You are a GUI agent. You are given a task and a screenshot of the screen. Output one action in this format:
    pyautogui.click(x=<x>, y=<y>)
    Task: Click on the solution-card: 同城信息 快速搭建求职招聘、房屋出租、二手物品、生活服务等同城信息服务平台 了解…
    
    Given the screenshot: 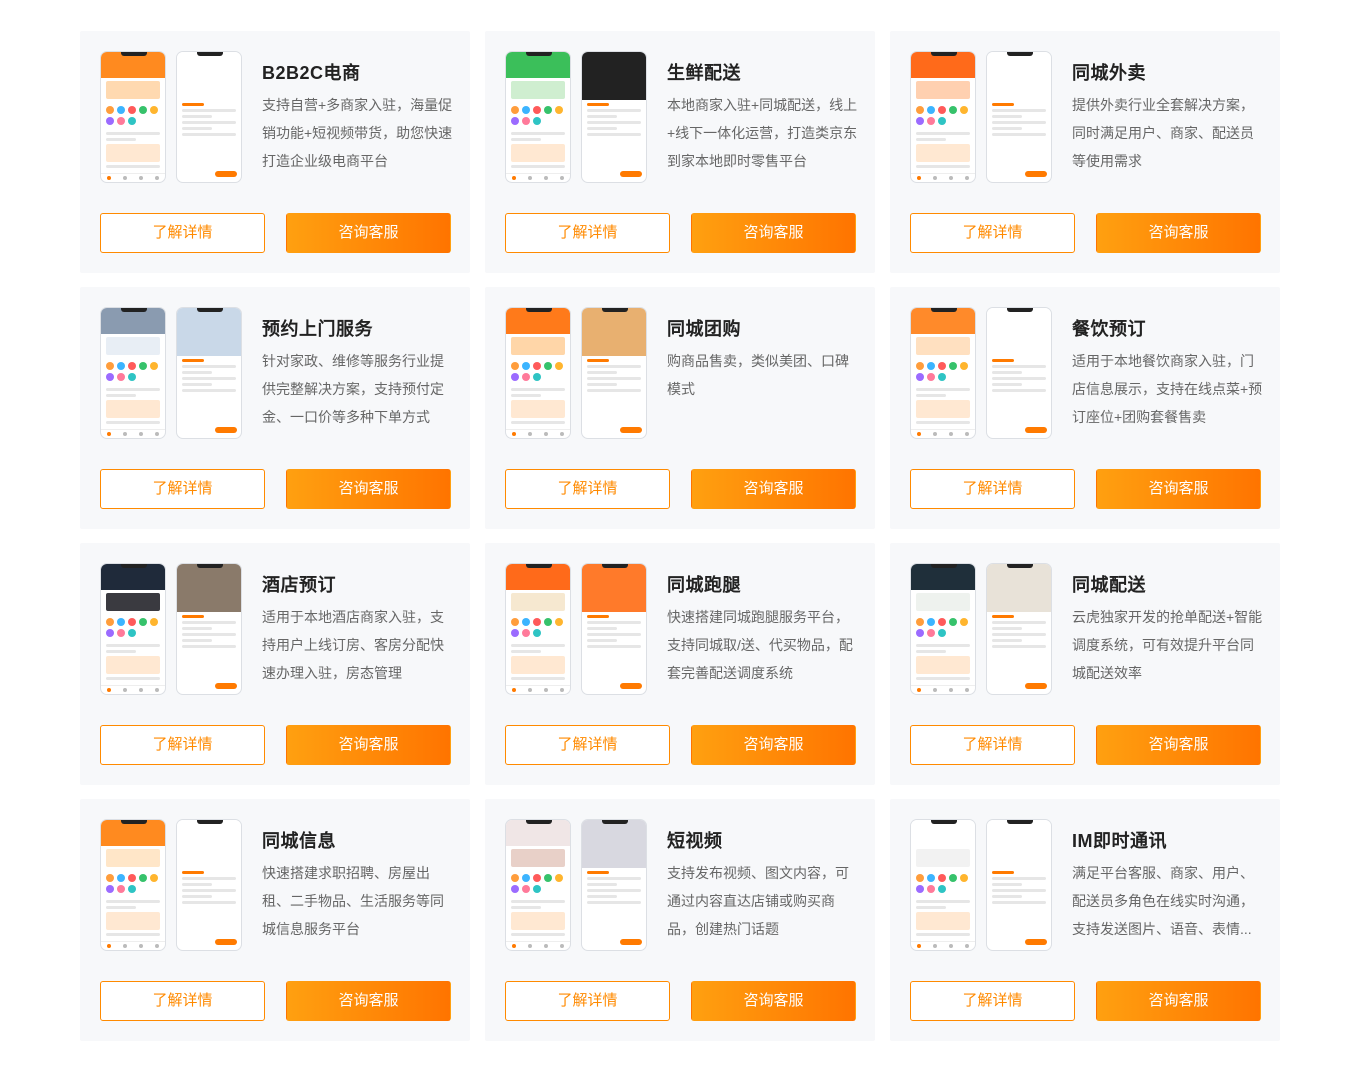 What is the action you would take?
    pyautogui.click(x=275, y=920)
    